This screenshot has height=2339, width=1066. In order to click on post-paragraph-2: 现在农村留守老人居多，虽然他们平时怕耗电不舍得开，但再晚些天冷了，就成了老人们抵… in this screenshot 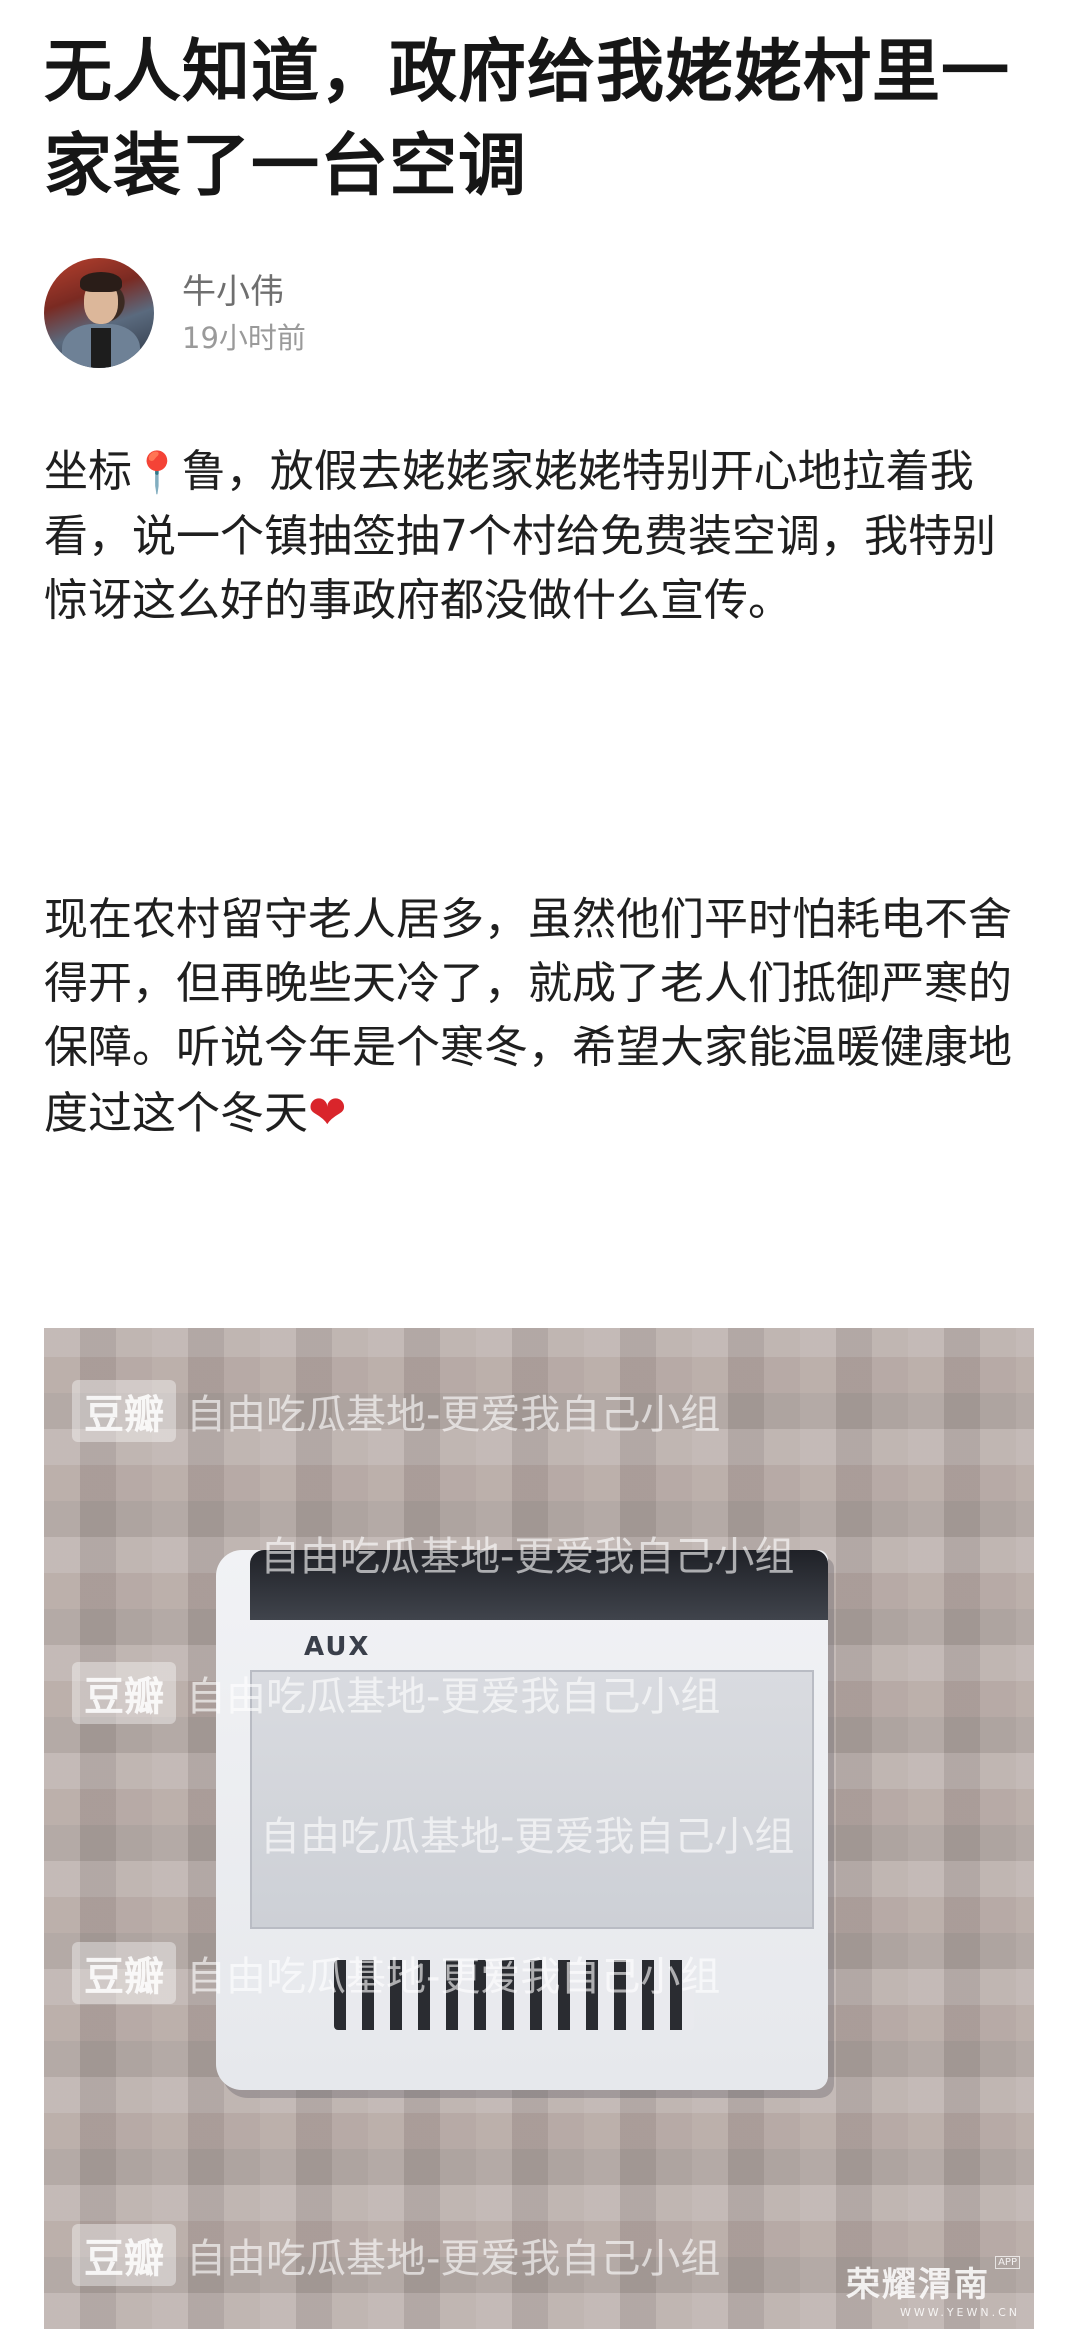, I will do `click(528, 1016)`.